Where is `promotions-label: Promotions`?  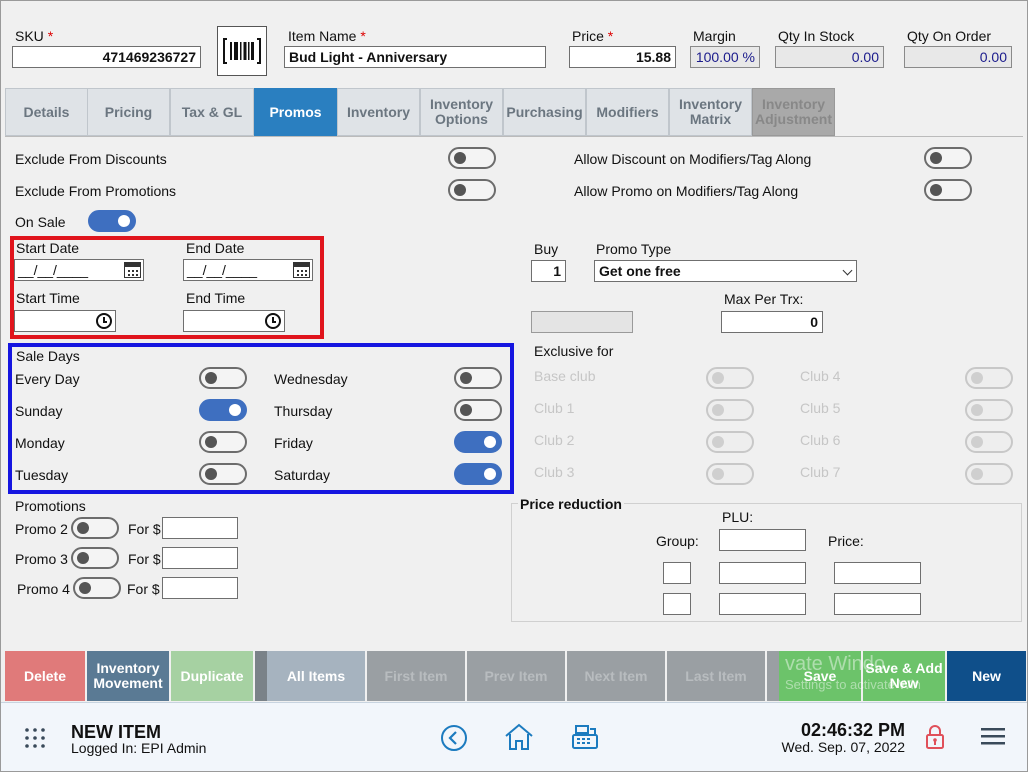
promotions-label: Promotions is located at coordinates (50, 506).